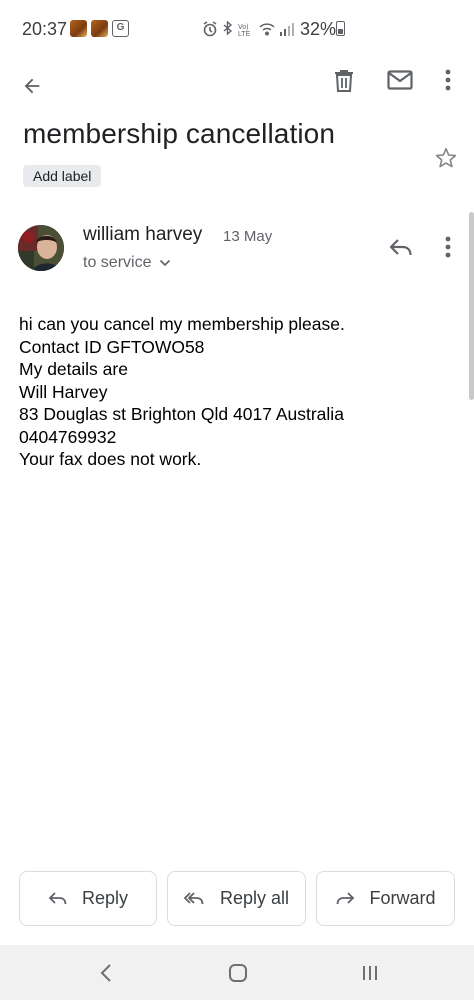  Describe the element at coordinates (63, 391) in the screenshot. I see `body-line: Will Harvey` at that location.